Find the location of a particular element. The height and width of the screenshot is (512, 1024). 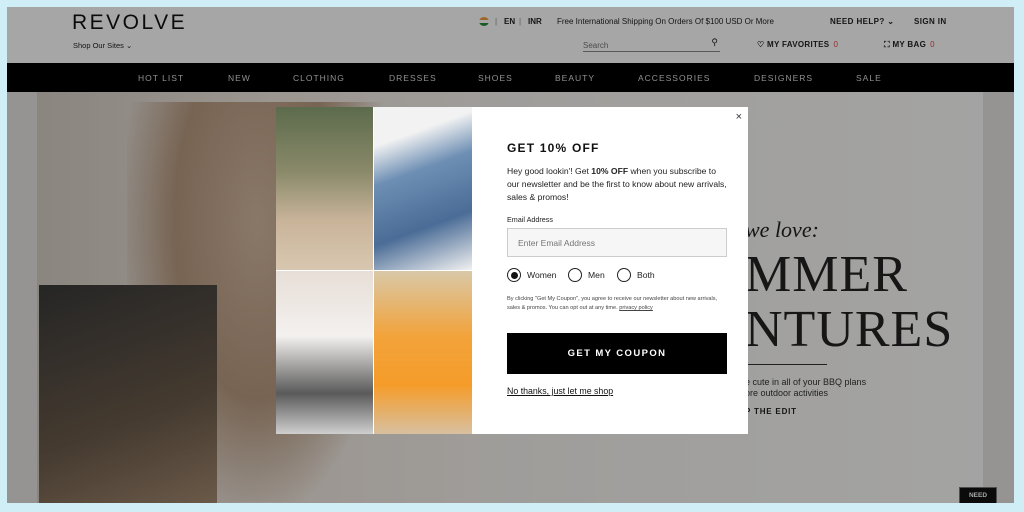

close-icon: × is located at coordinates (739, 117).